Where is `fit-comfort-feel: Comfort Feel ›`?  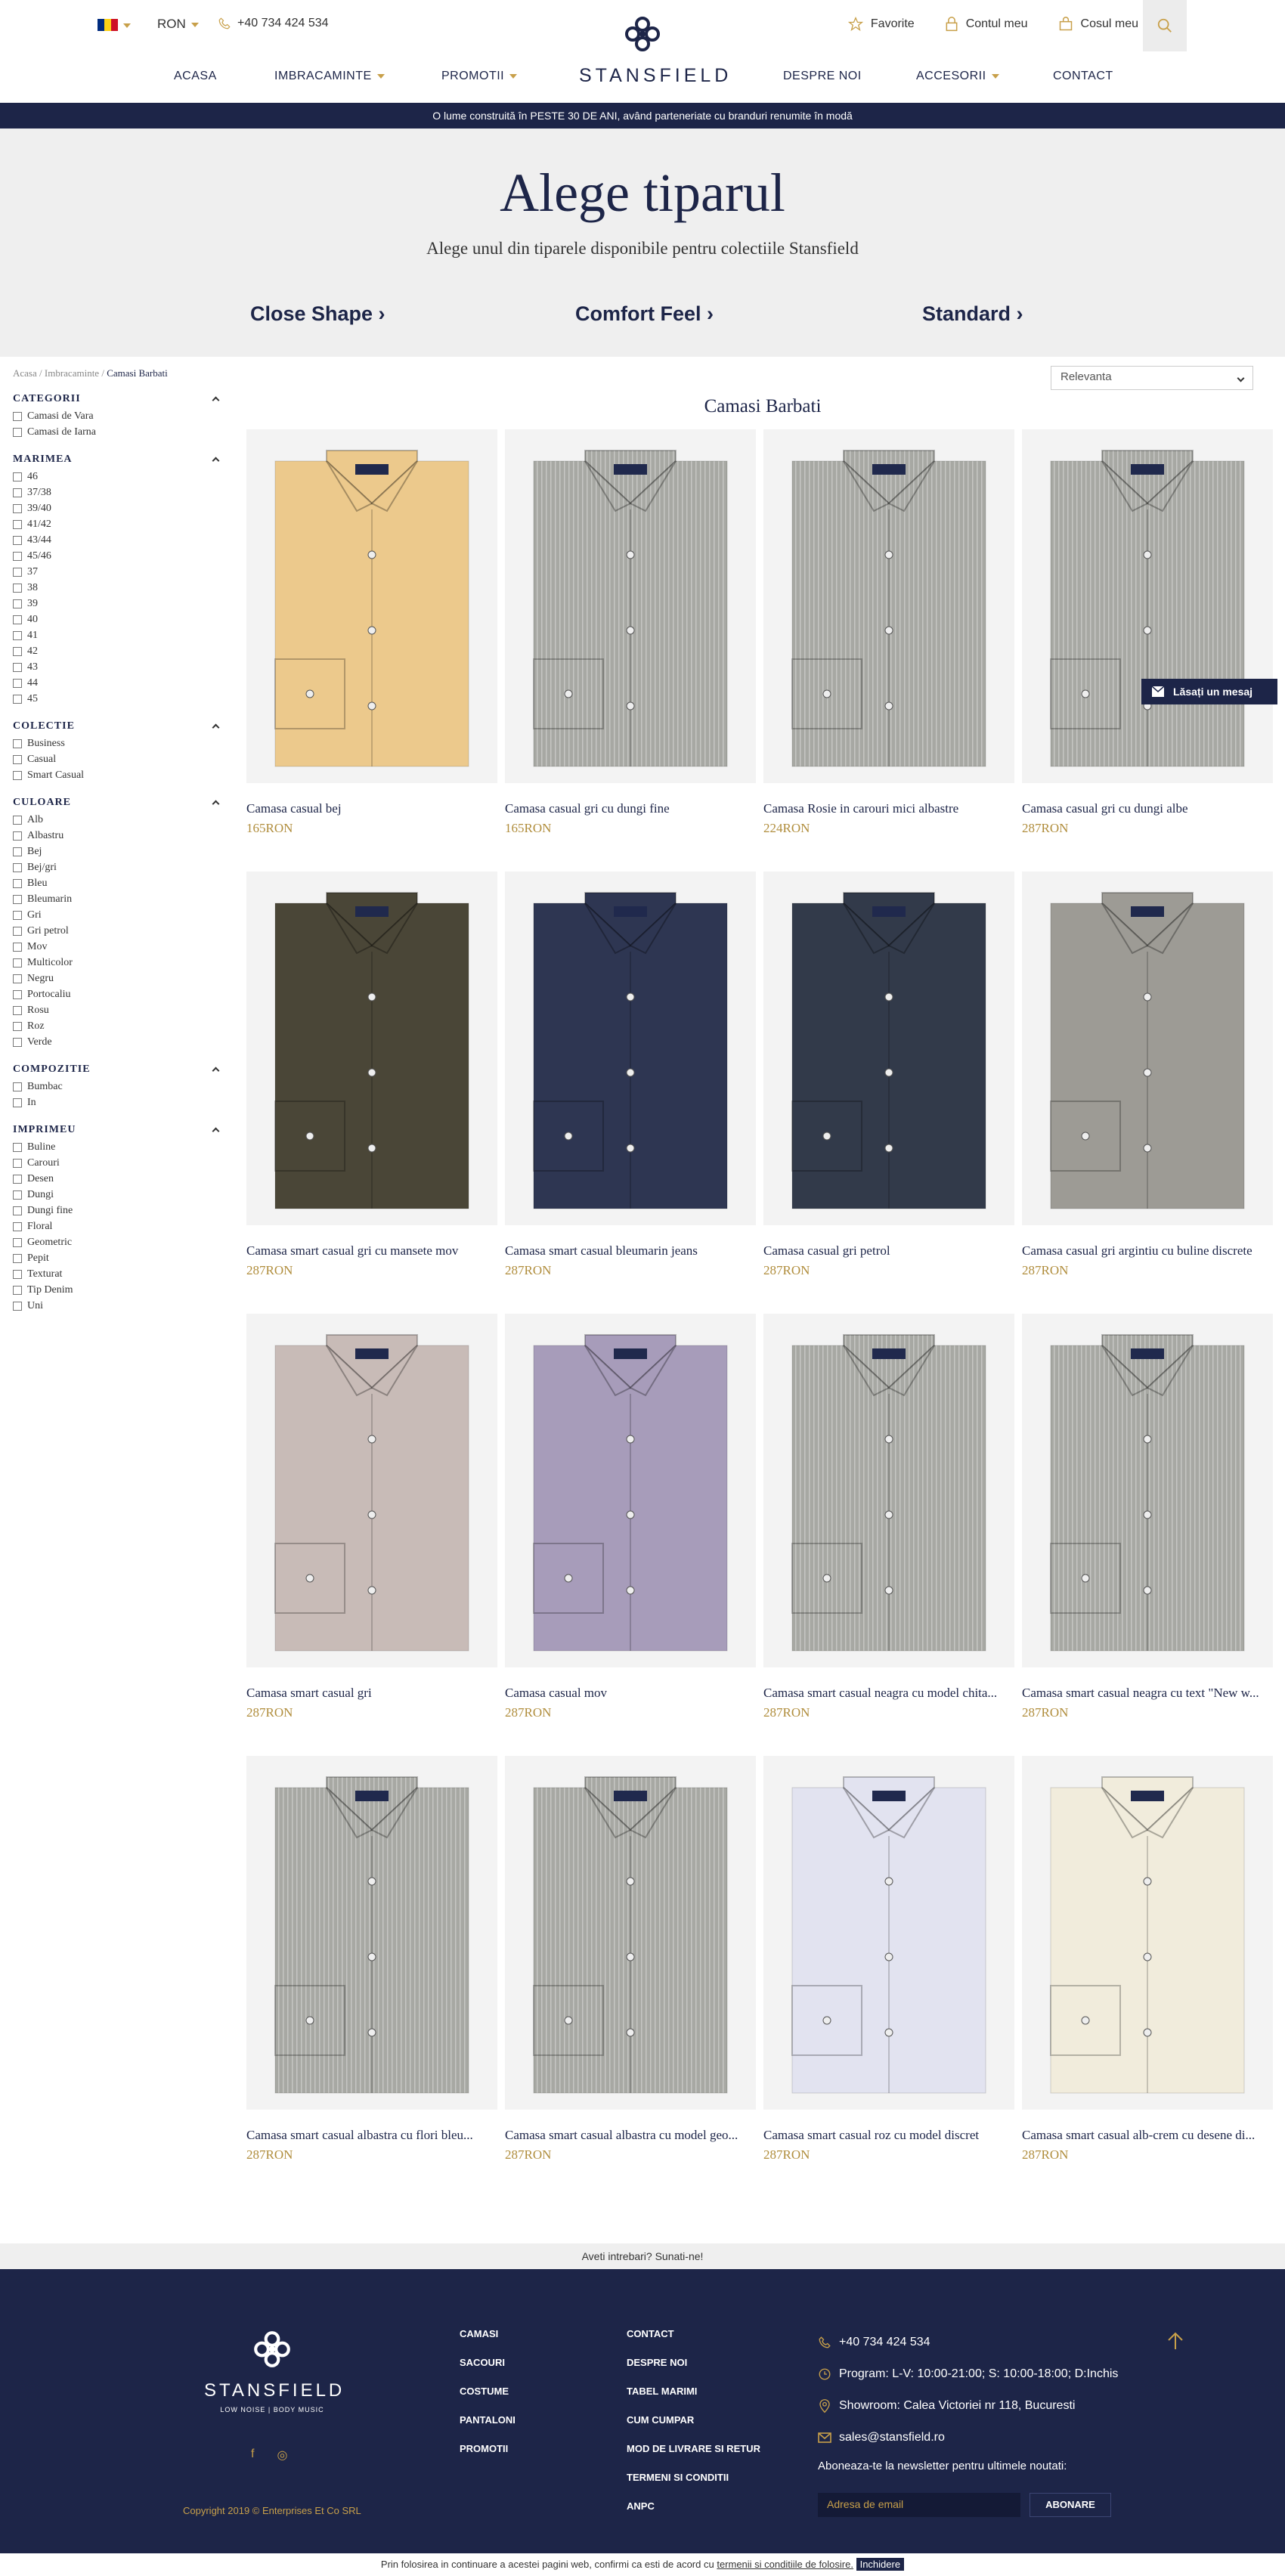 fit-comfort-feel: Comfort Feel › is located at coordinates (644, 314).